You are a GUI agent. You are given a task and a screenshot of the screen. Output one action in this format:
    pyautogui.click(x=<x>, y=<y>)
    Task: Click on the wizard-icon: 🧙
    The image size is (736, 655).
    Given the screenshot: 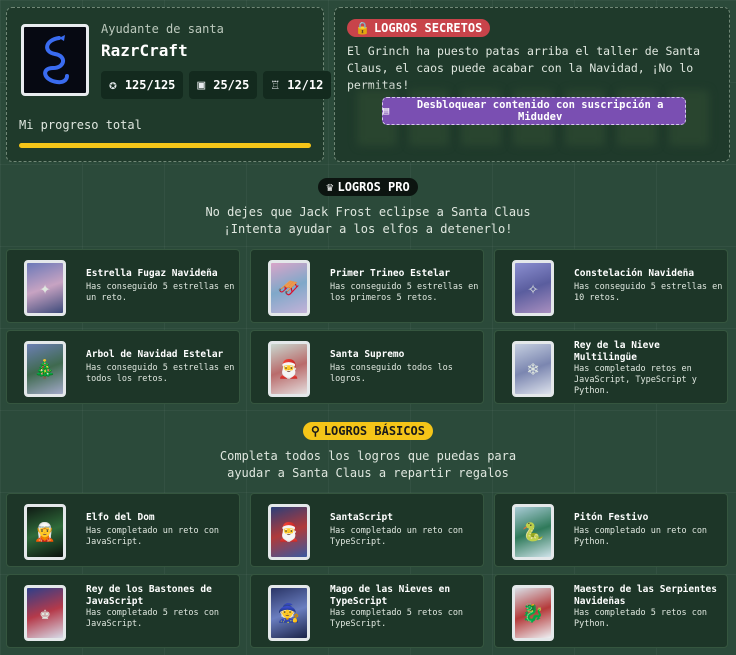 What is the action you would take?
    pyautogui.click(x=289, y=613)
    